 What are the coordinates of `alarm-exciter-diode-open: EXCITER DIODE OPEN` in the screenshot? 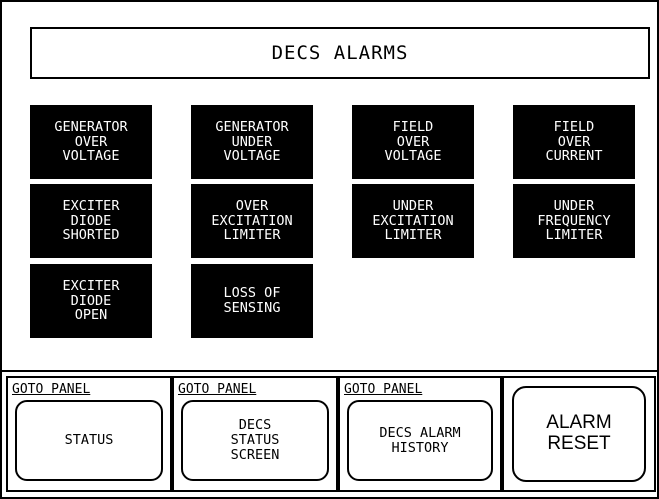 It's located at (91, 301).